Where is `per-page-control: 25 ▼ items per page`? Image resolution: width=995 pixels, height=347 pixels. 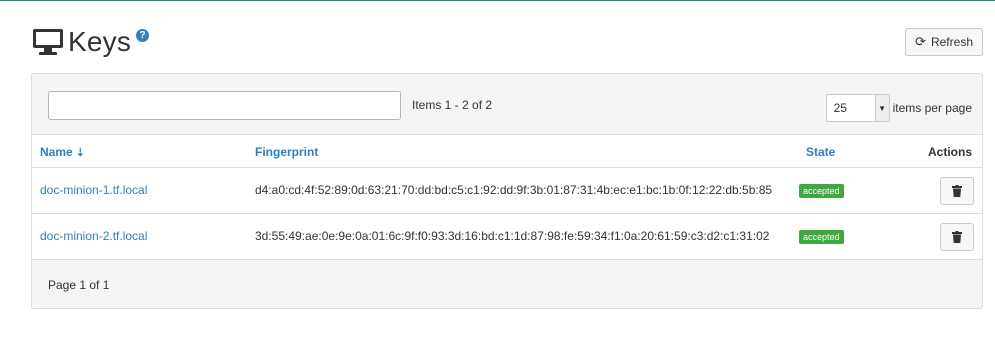 per-page-control: 25 ▼ items per page is located at coordinates (898, 108).